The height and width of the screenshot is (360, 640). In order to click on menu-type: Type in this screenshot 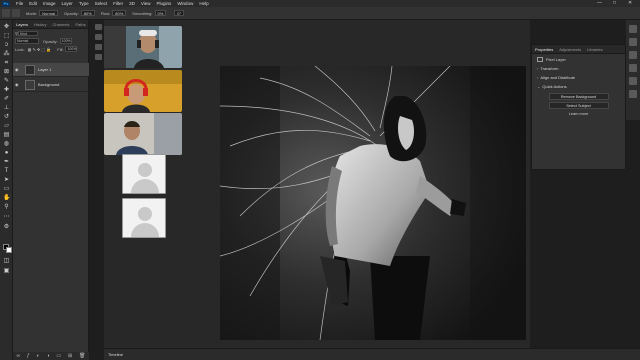, I will do `click(84, 3)`.